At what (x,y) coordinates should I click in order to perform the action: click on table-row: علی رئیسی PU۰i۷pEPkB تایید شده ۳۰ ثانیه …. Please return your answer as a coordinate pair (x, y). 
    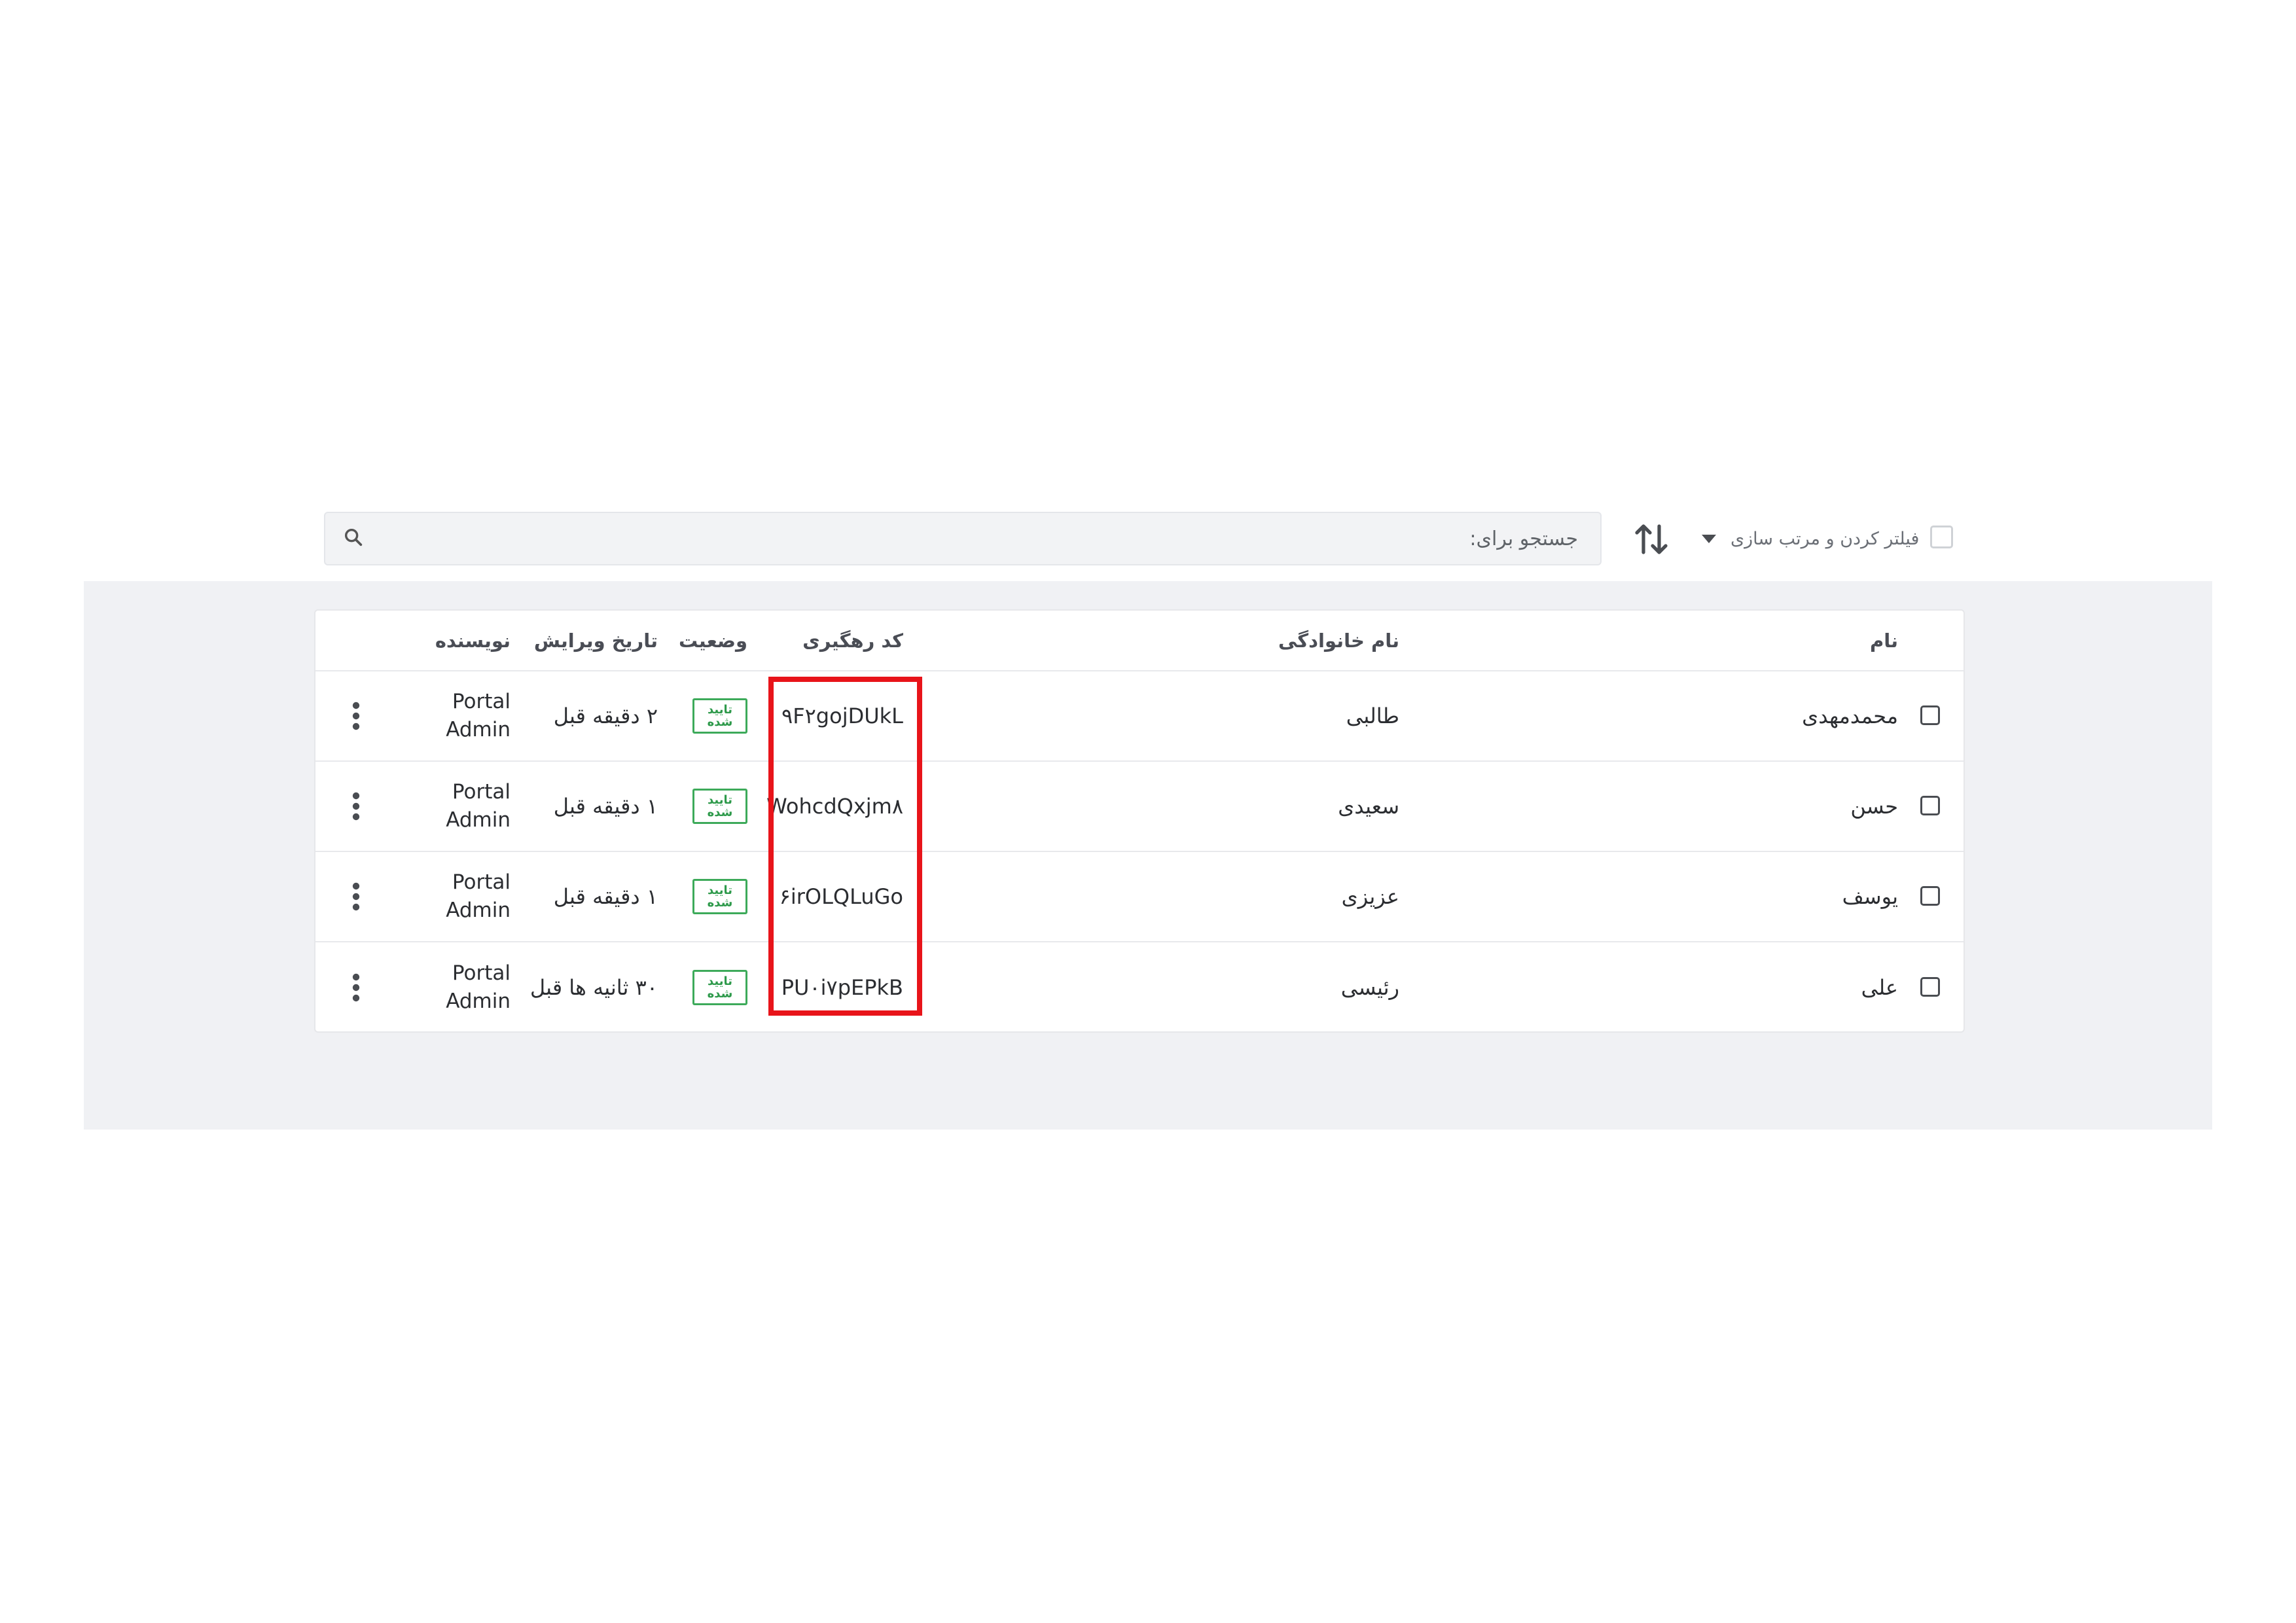
    Looking at the image, I should click on (1139, 988).